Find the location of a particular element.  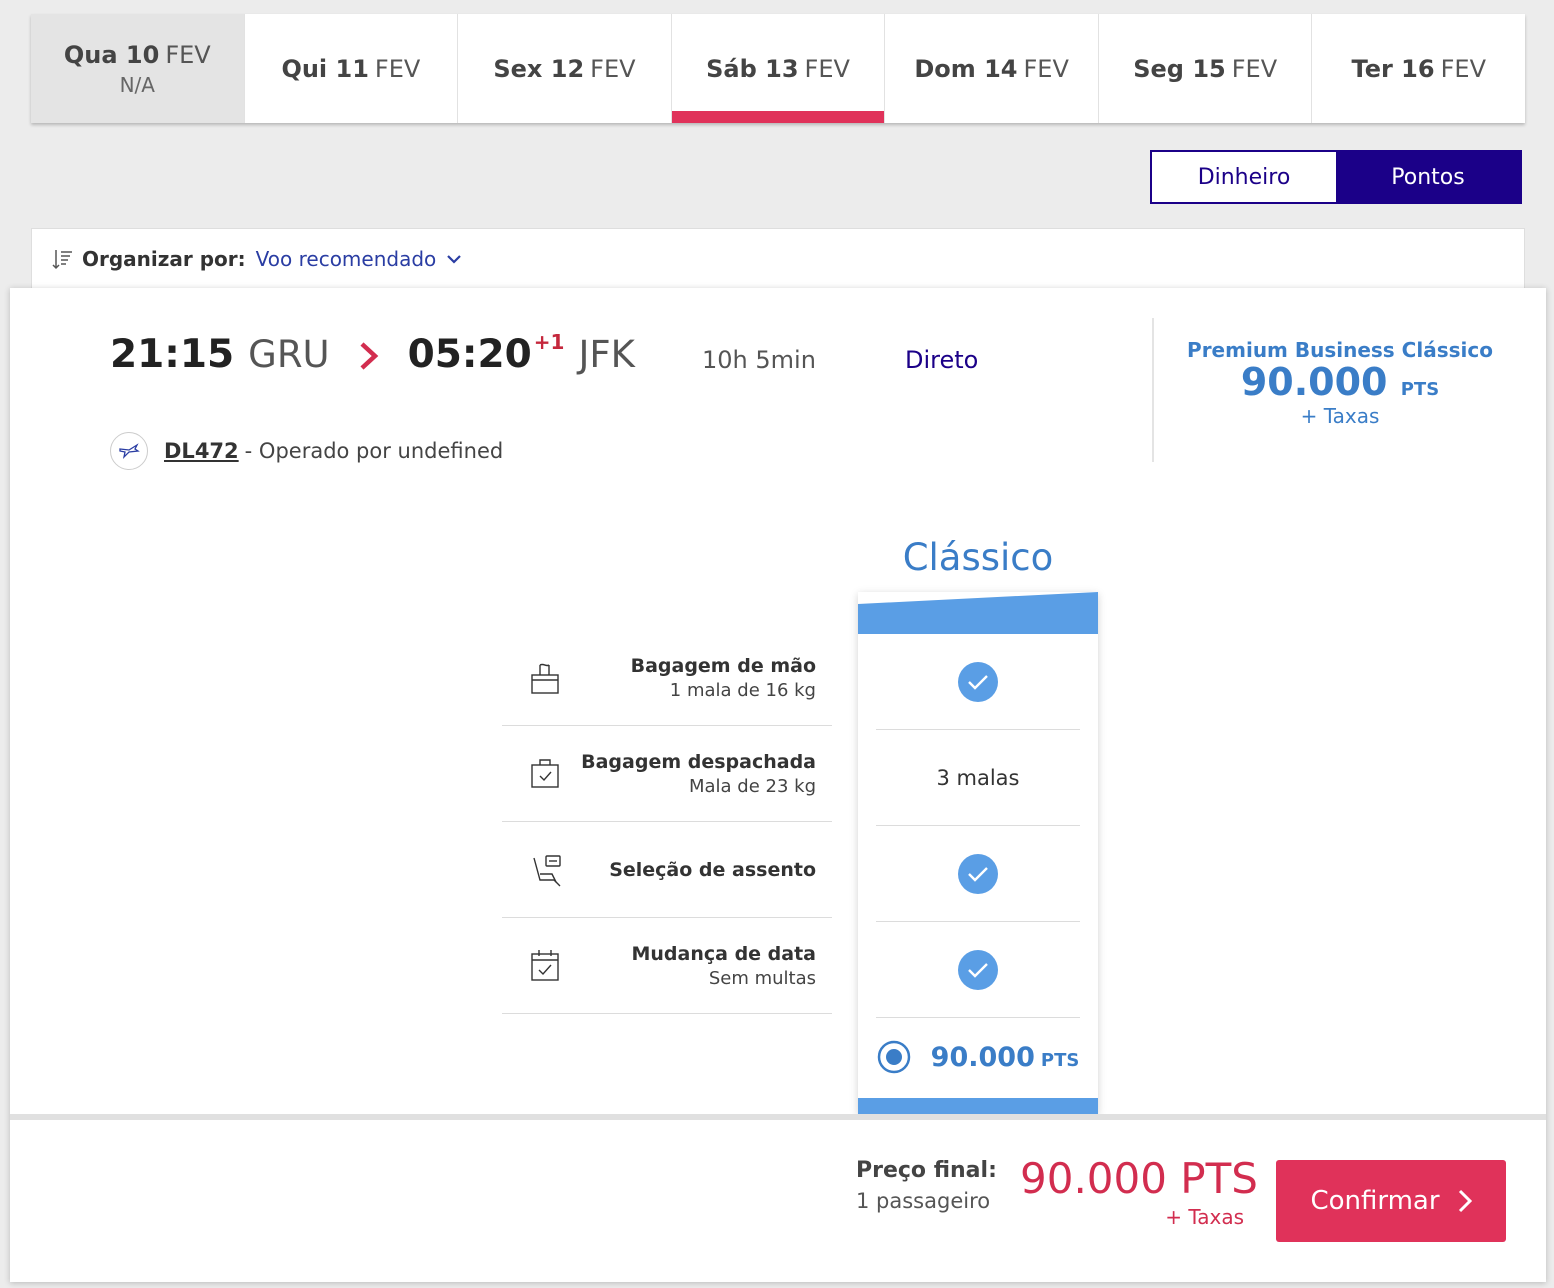

fare-cell-date-change is located at coordinates (978, 970).